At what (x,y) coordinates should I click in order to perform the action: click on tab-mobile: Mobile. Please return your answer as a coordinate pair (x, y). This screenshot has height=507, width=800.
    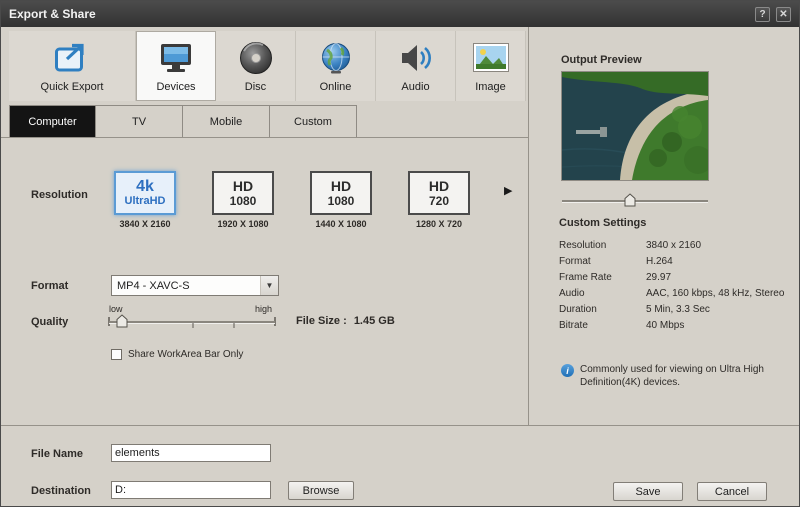
    Looking at the image, I should click on (226, 121).